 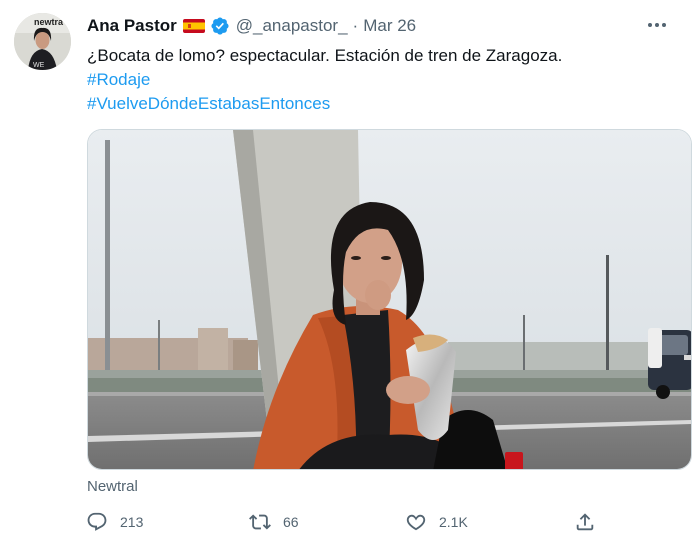 I want to click on like-count: 2.1K, so click(x=453, y=522).